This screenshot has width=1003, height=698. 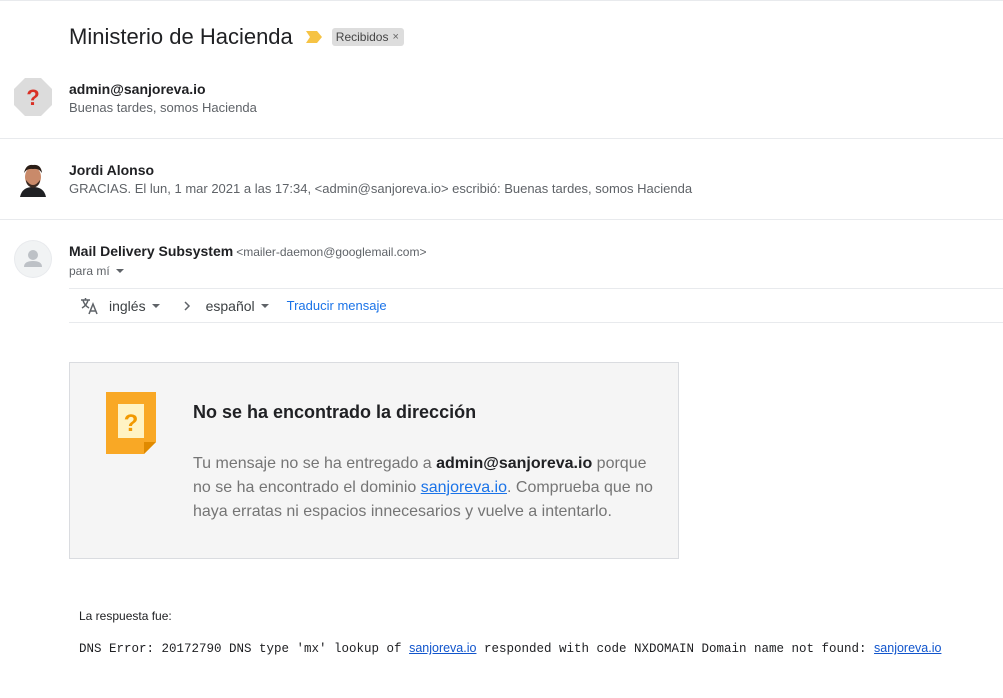 What do you see at coordinates (313, 37) in the screenshot?
I see `importance-marker-icon` at bounding box center [313, 37].